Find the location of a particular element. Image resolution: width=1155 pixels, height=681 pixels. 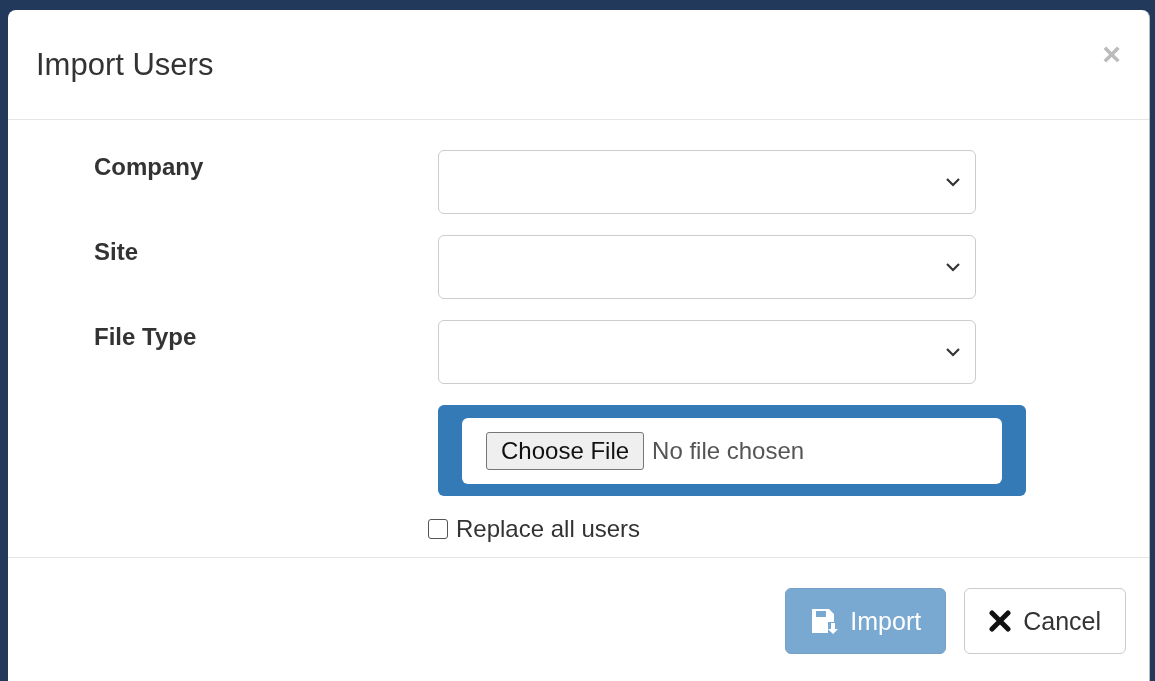

choose-file-button: Choose File is located at coordinates (565, 450).